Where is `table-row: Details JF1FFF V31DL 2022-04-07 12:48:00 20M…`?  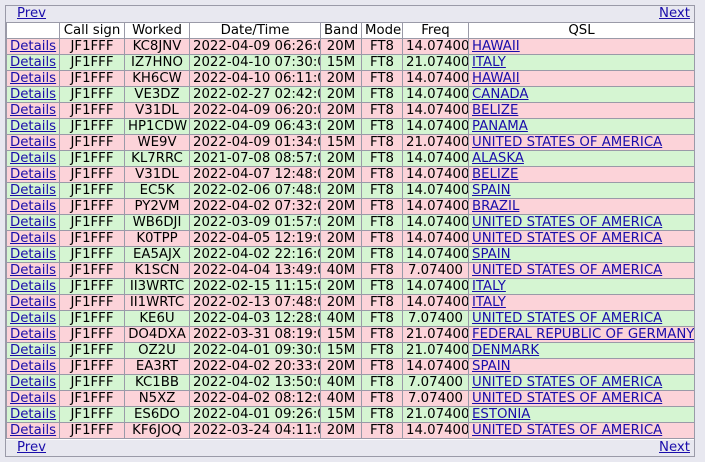 table-row: Details JF1FFF V31DL 2022-04-07 12:48:00 20M… is located at coordinates (350, 174).